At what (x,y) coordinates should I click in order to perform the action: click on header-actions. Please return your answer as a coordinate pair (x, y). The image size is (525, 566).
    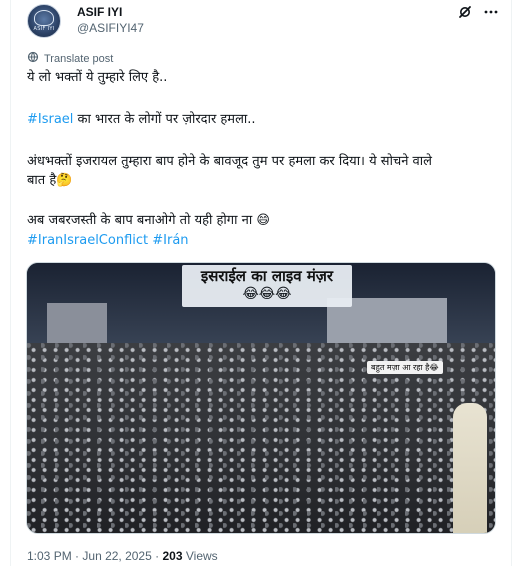
    Looking at the image, I should click on (478, 12).